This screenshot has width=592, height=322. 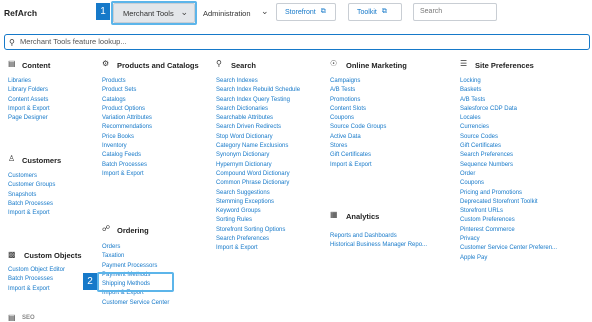 What do you see at coordinates (508, 220) in the screenshot?
I see `link-custom-preferences: Custom Preferences` at bounding box center [508, 220].